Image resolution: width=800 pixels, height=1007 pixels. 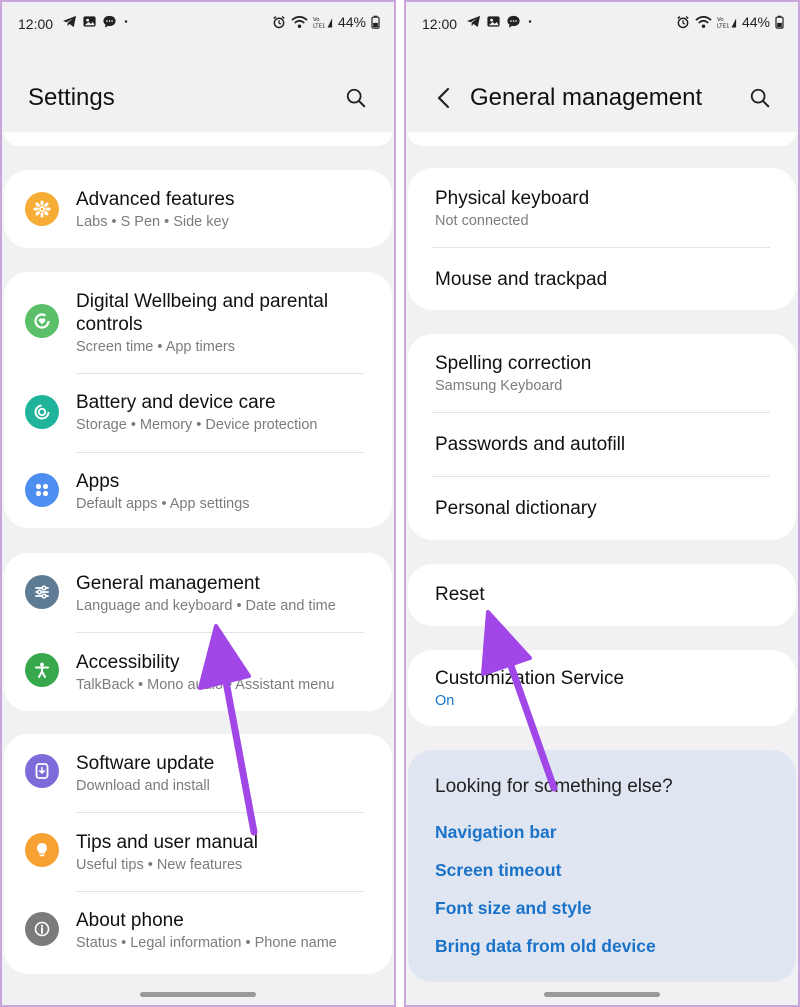 What do you see at coordinates (440, 24) in the screenshot?
I see `status-time: 12:00` at bounding box center [440, 24].